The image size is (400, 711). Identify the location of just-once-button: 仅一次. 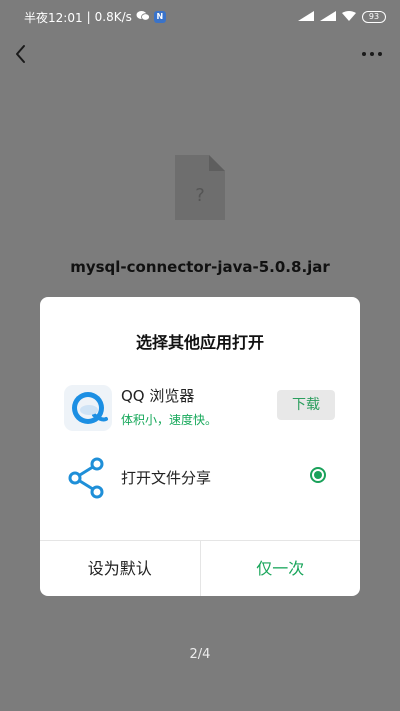
(281, 568).